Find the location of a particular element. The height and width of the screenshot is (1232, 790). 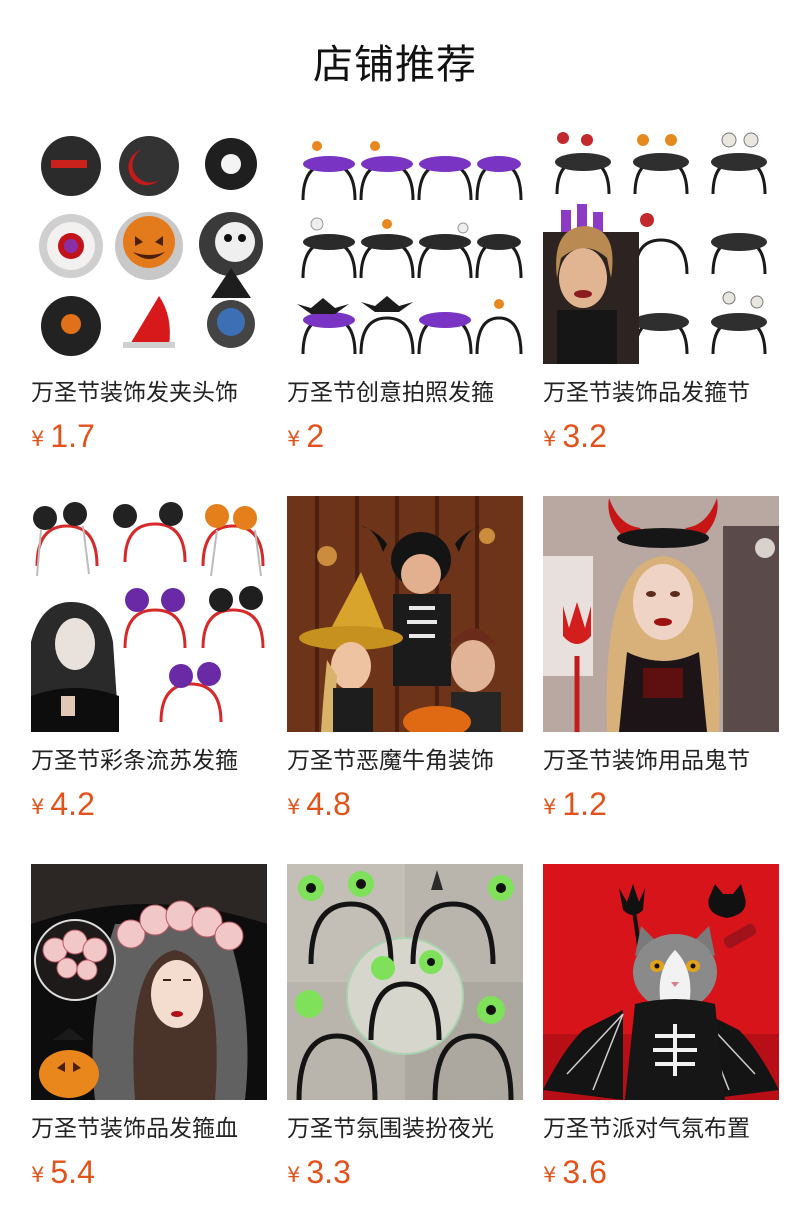

product-card: 万圣节派对气氛布置 ¥3.6 is located at coordinates (661, 1034).